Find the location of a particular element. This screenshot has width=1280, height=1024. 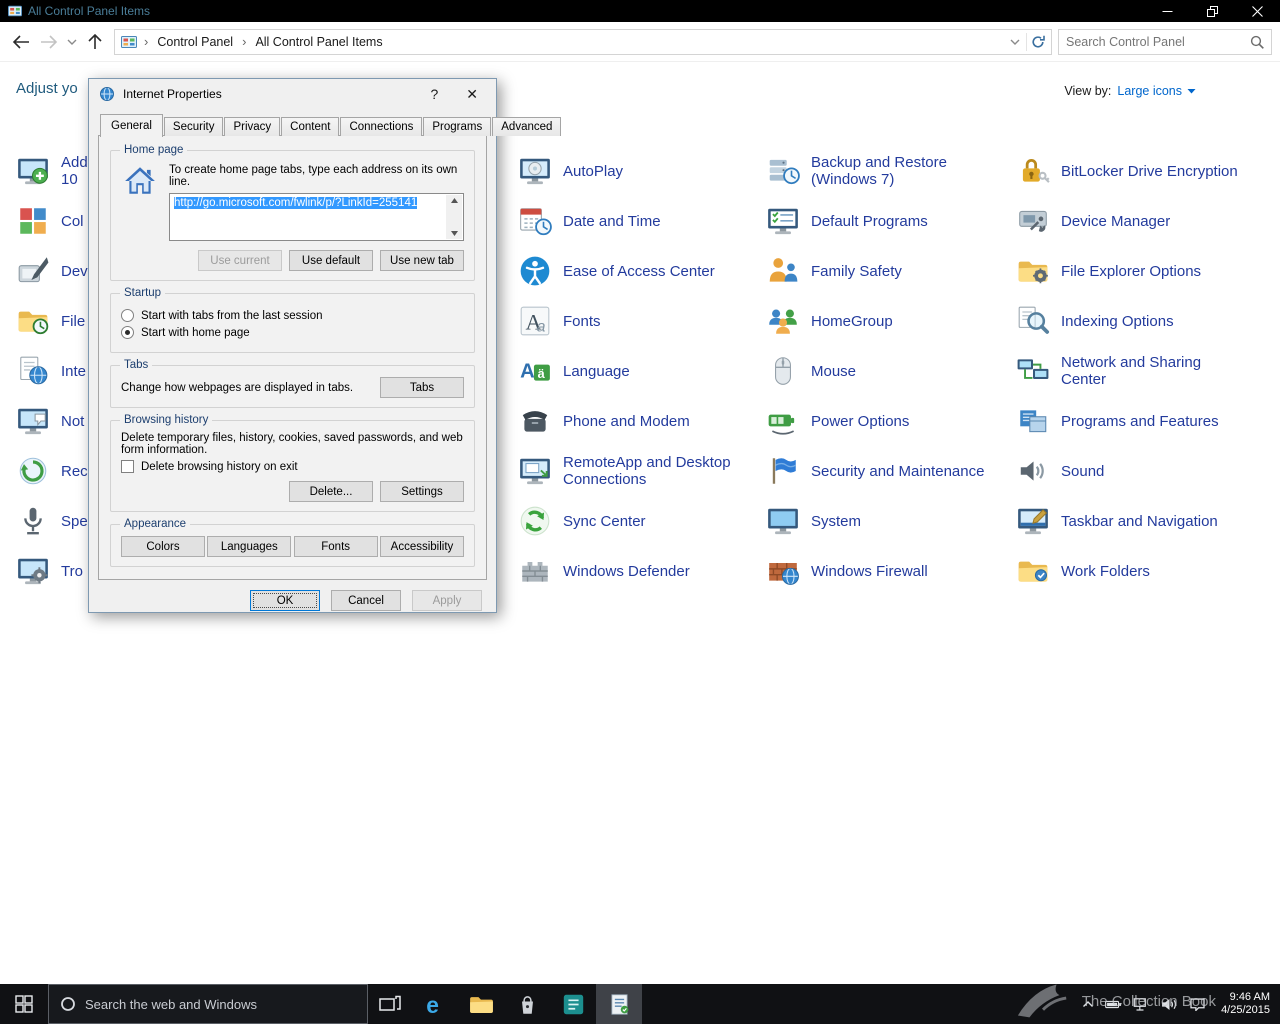

dialog-tab-privacy: Privacy is located at coordinates (252, 126).